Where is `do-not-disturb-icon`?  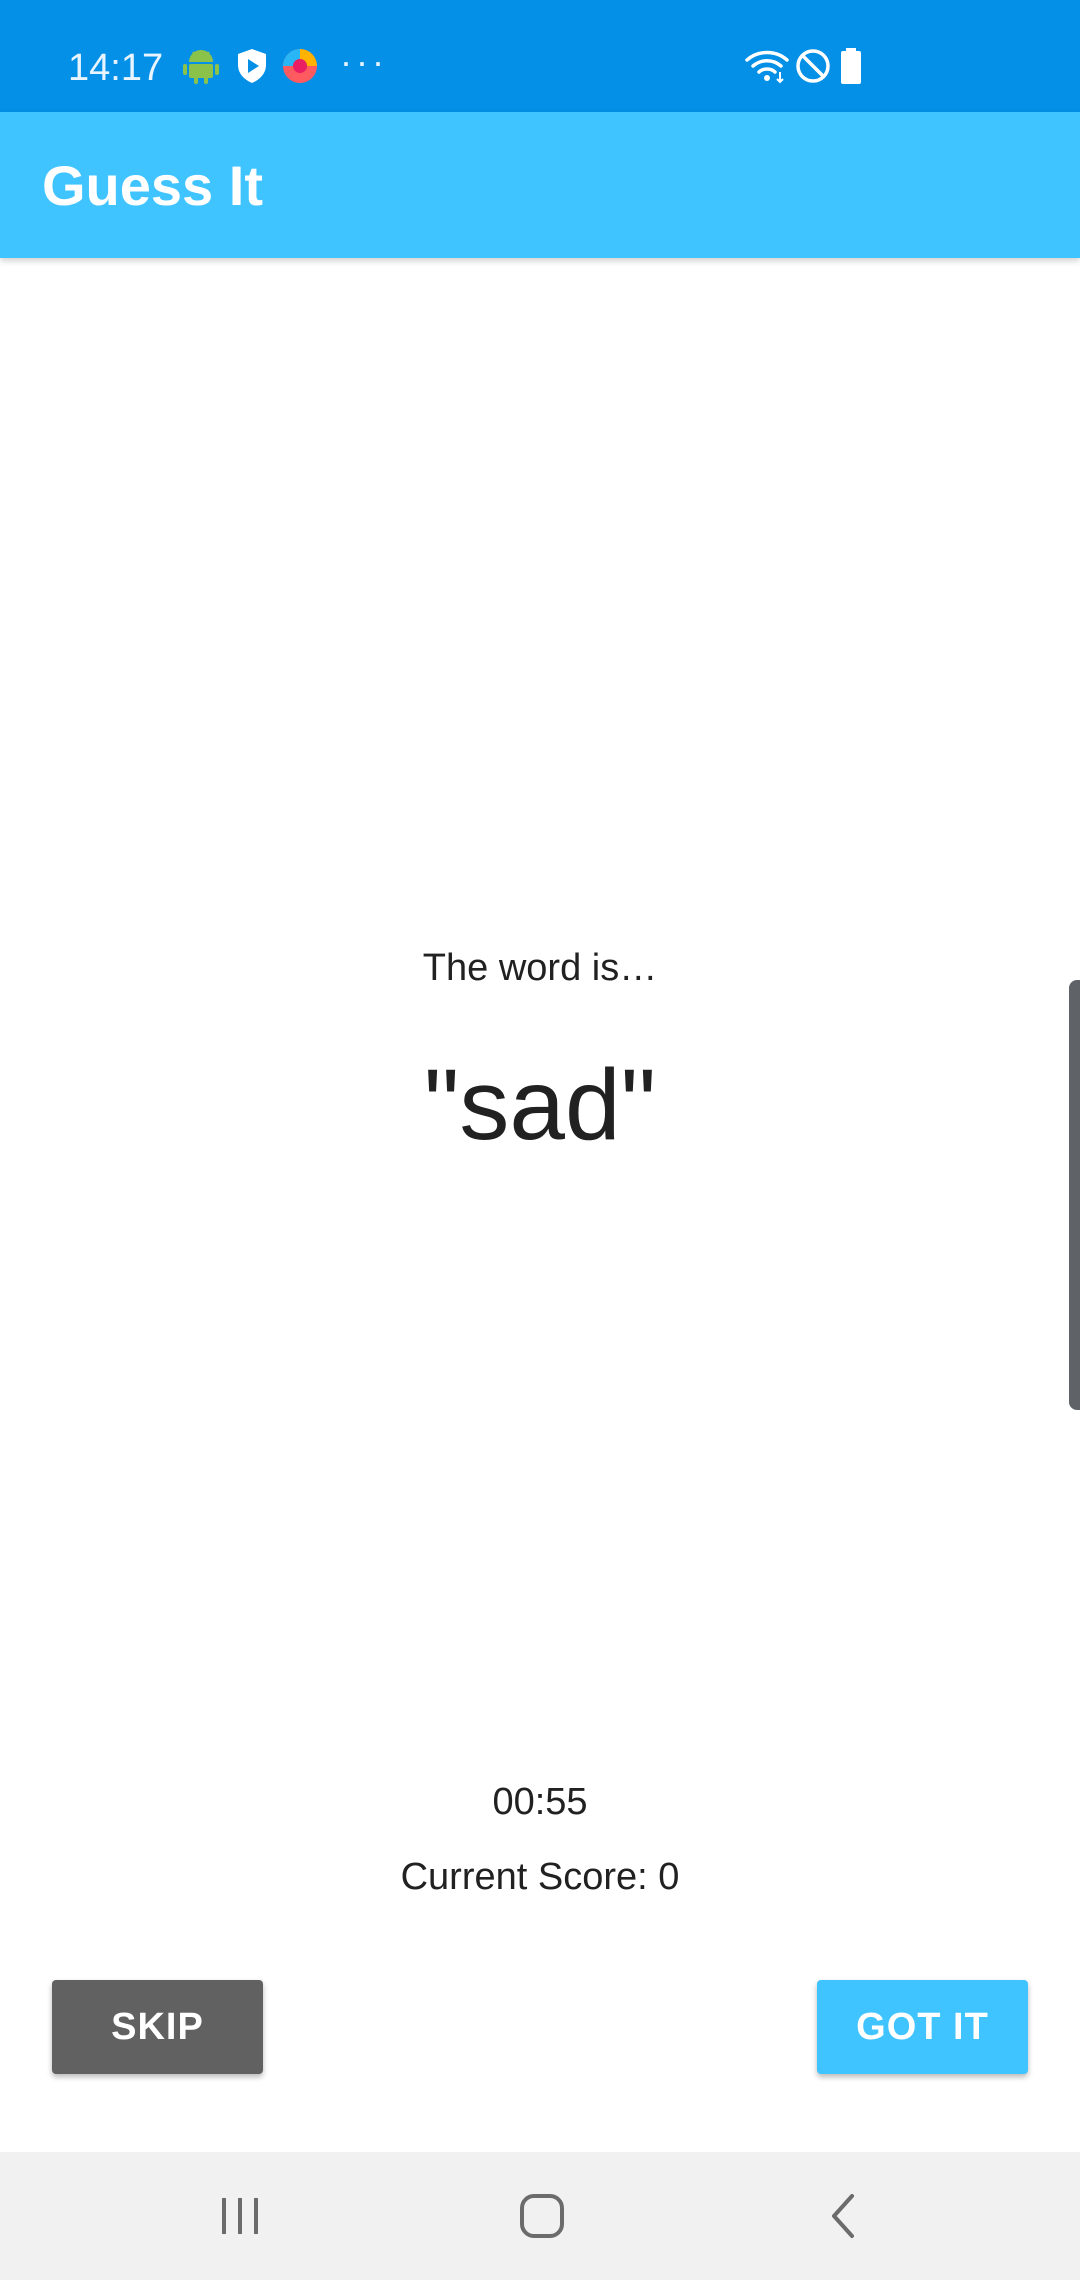
do-not-disturb-icon is located at coordinates (813, 66).